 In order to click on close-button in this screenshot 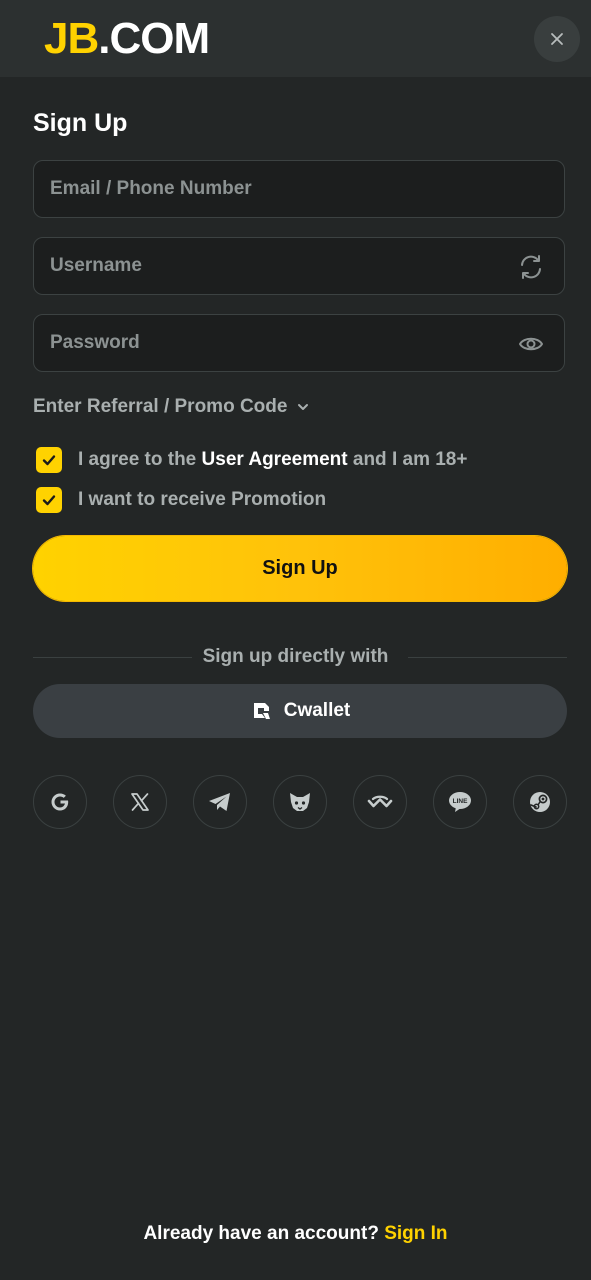, I will do `click(557, 39)`.